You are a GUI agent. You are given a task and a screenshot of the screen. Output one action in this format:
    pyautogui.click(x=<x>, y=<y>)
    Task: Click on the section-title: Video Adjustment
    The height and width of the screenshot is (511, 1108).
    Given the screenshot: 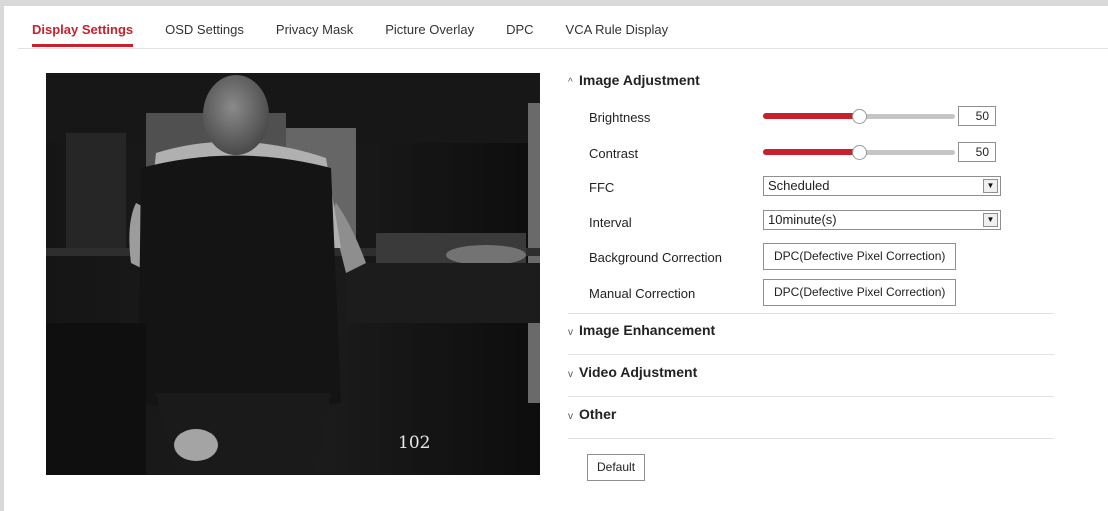 What is the action you would take?
    pyautogui.click(x=638, y=372)
    